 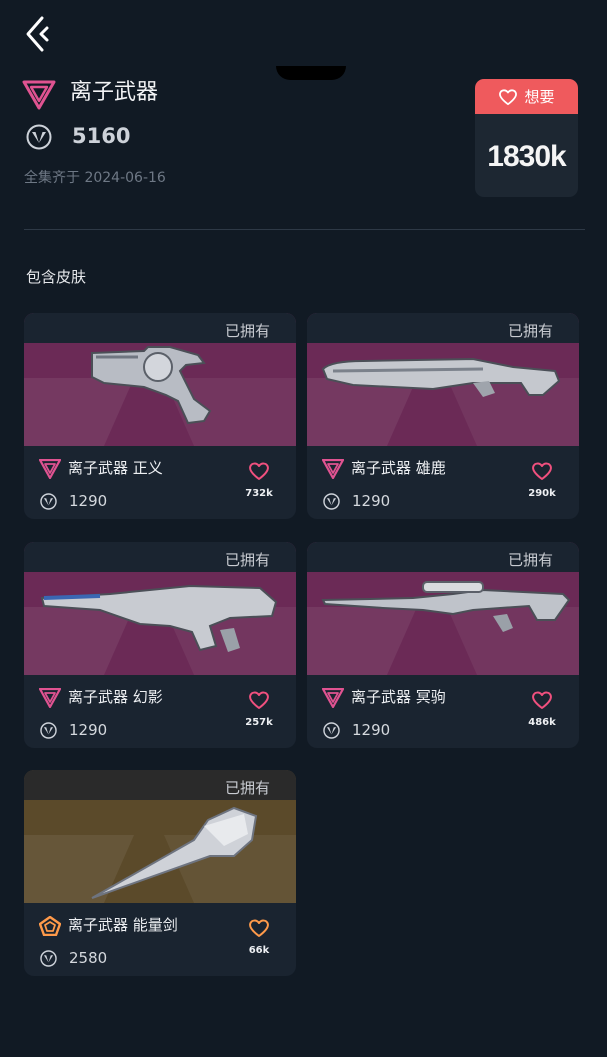 I want to click on like-count: 290k, so click(x=542, y=493).